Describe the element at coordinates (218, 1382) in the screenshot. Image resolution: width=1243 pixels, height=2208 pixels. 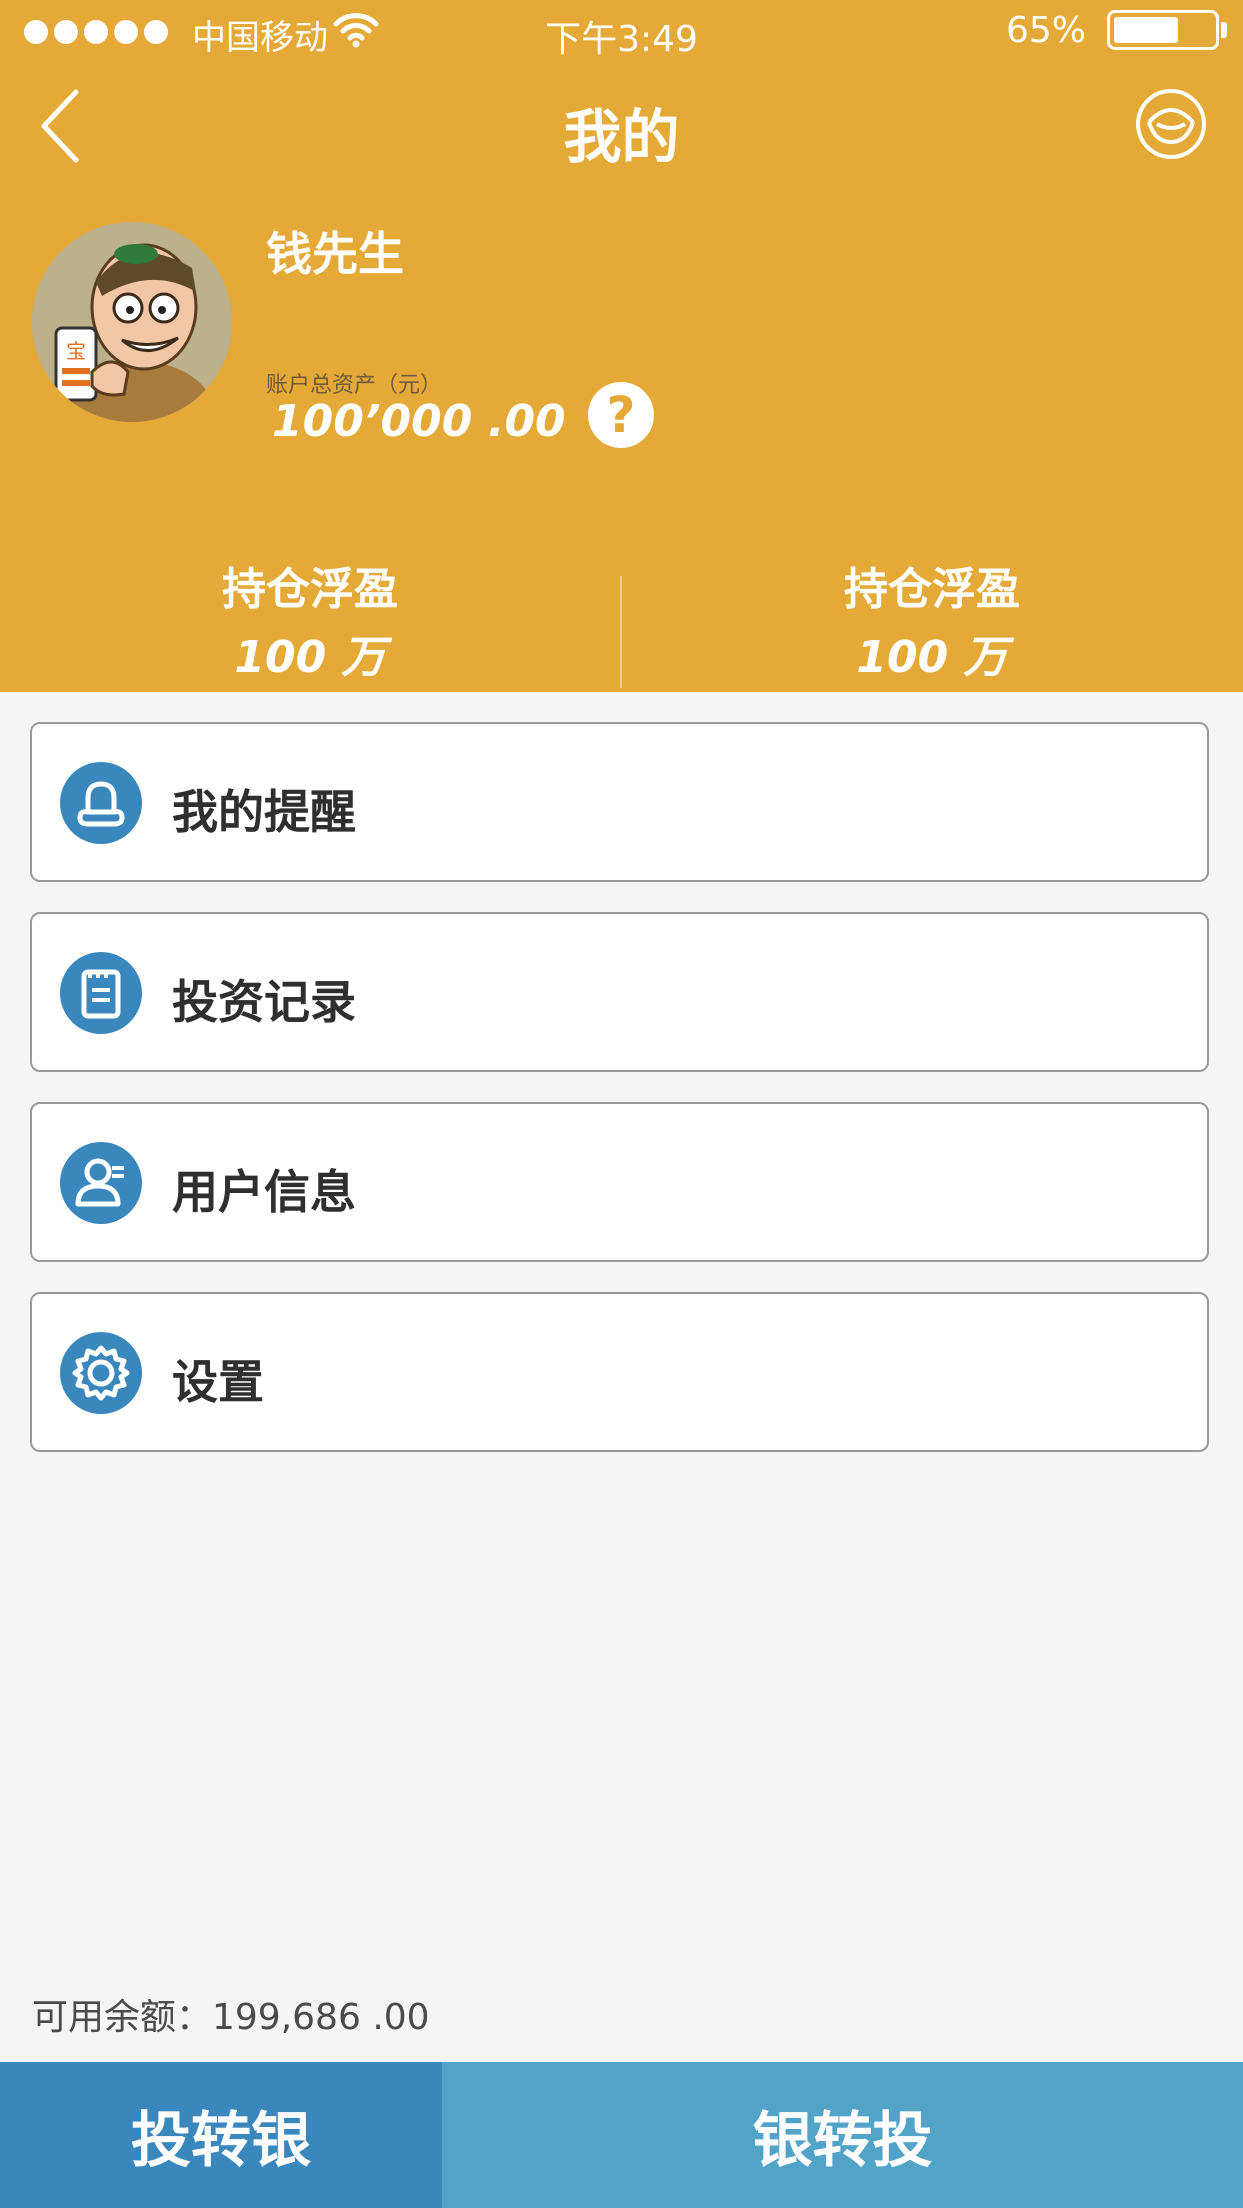
I see `menu-label: 设置` at that location.